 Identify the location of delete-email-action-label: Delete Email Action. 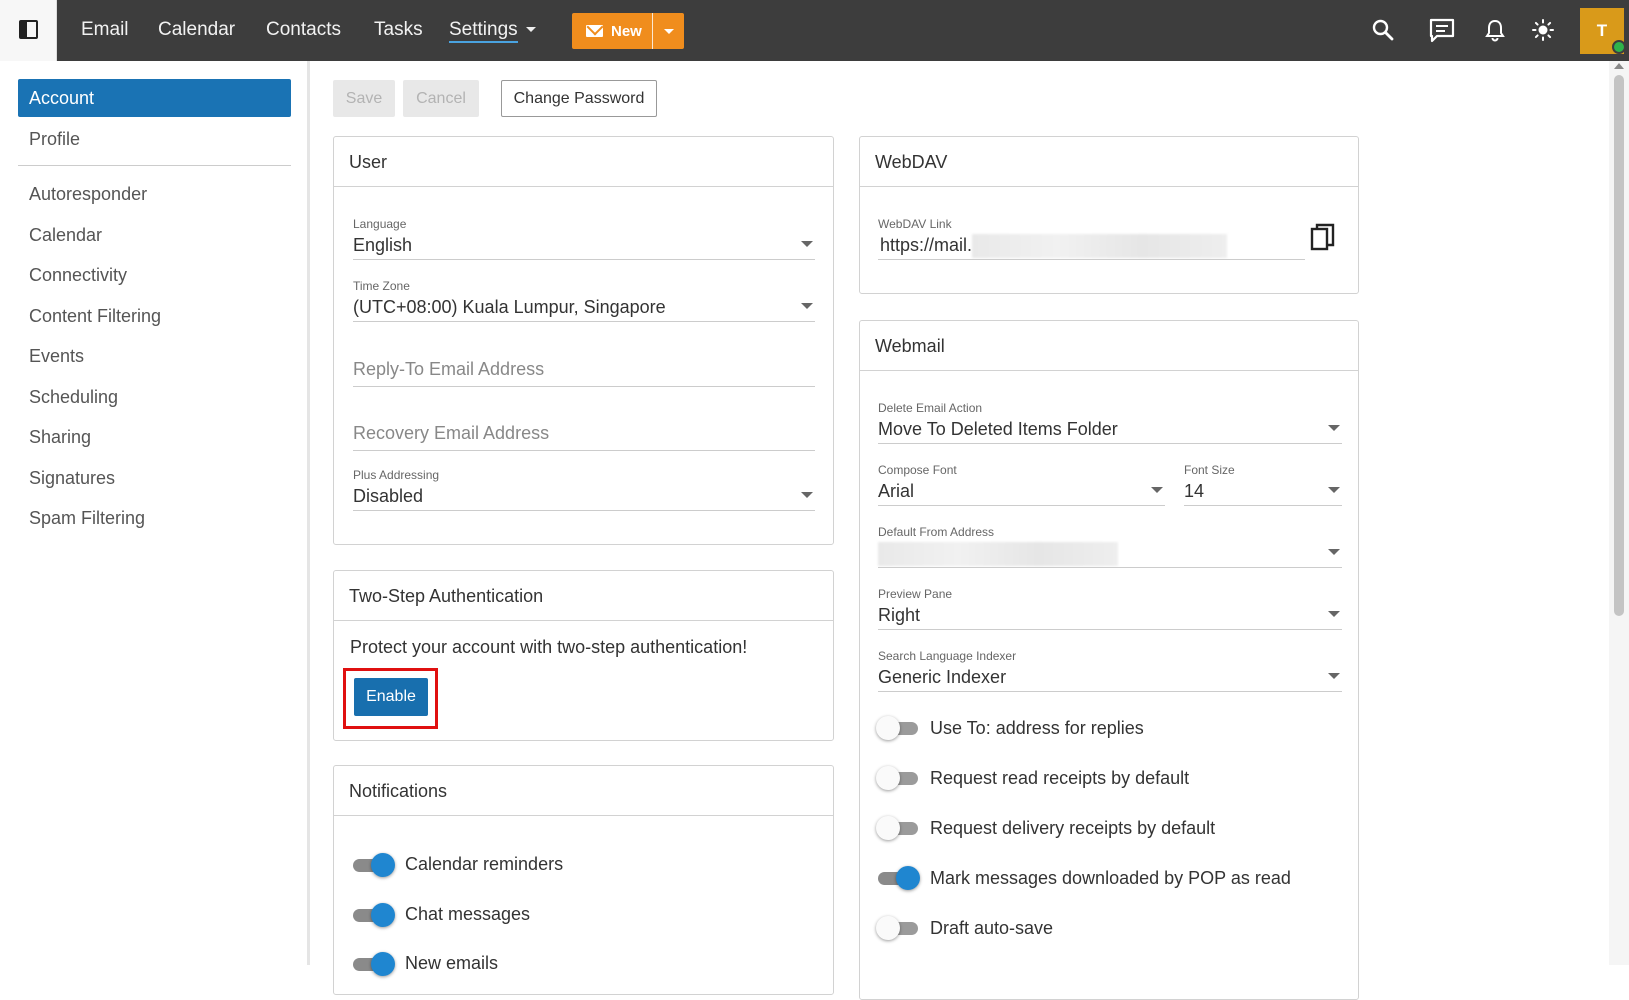
(930, 408).